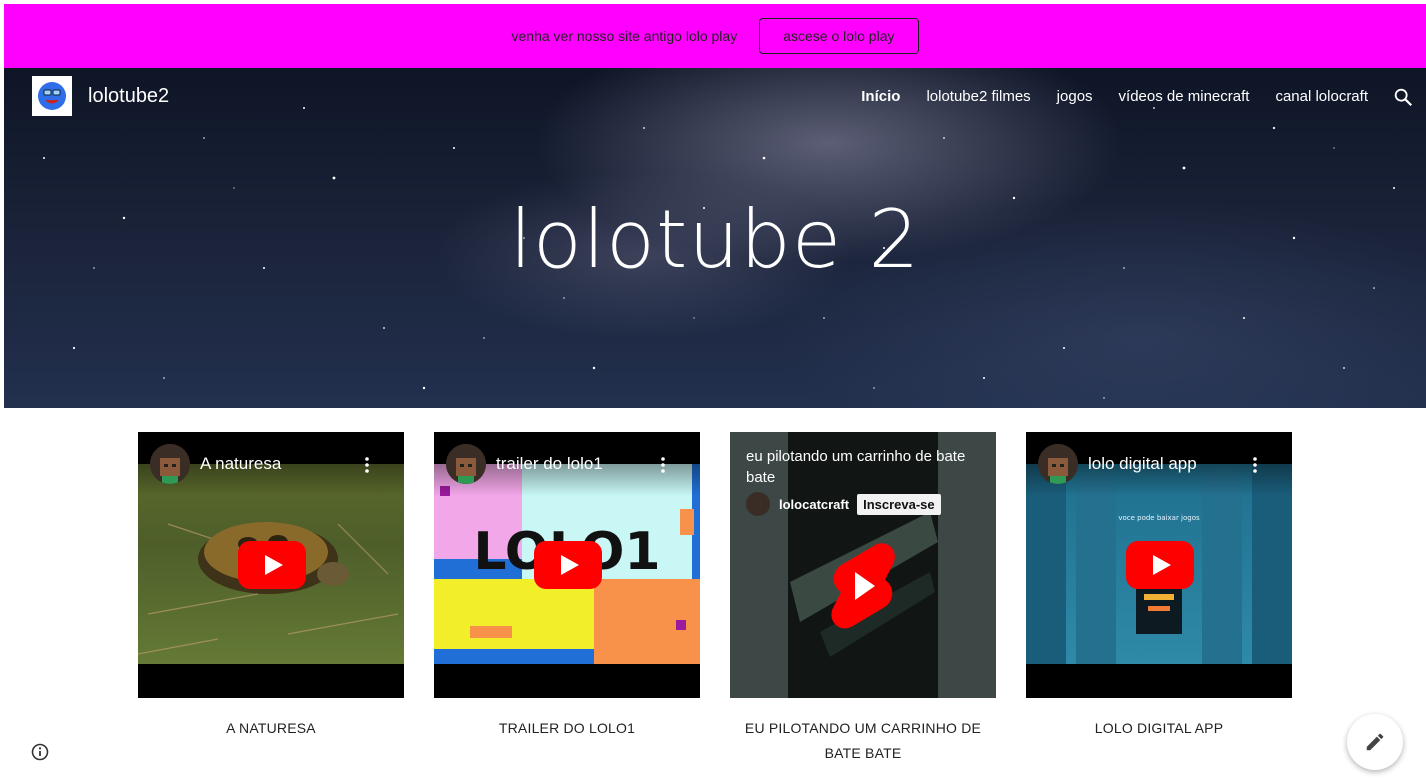  What do you see at coordinates (240, 464) in the screenshot?
I see `video-title: A naturesa` at bounding box center [240, 464].